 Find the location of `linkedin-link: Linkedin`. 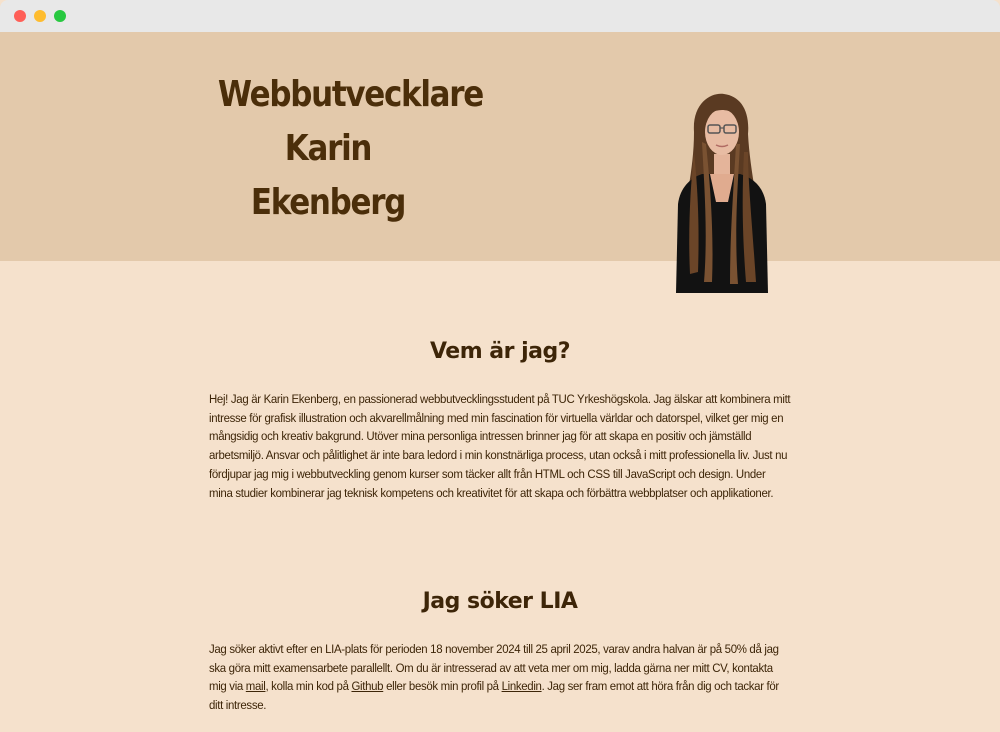

linkedin-link: Linkedin is located at coordinates (522, 686).